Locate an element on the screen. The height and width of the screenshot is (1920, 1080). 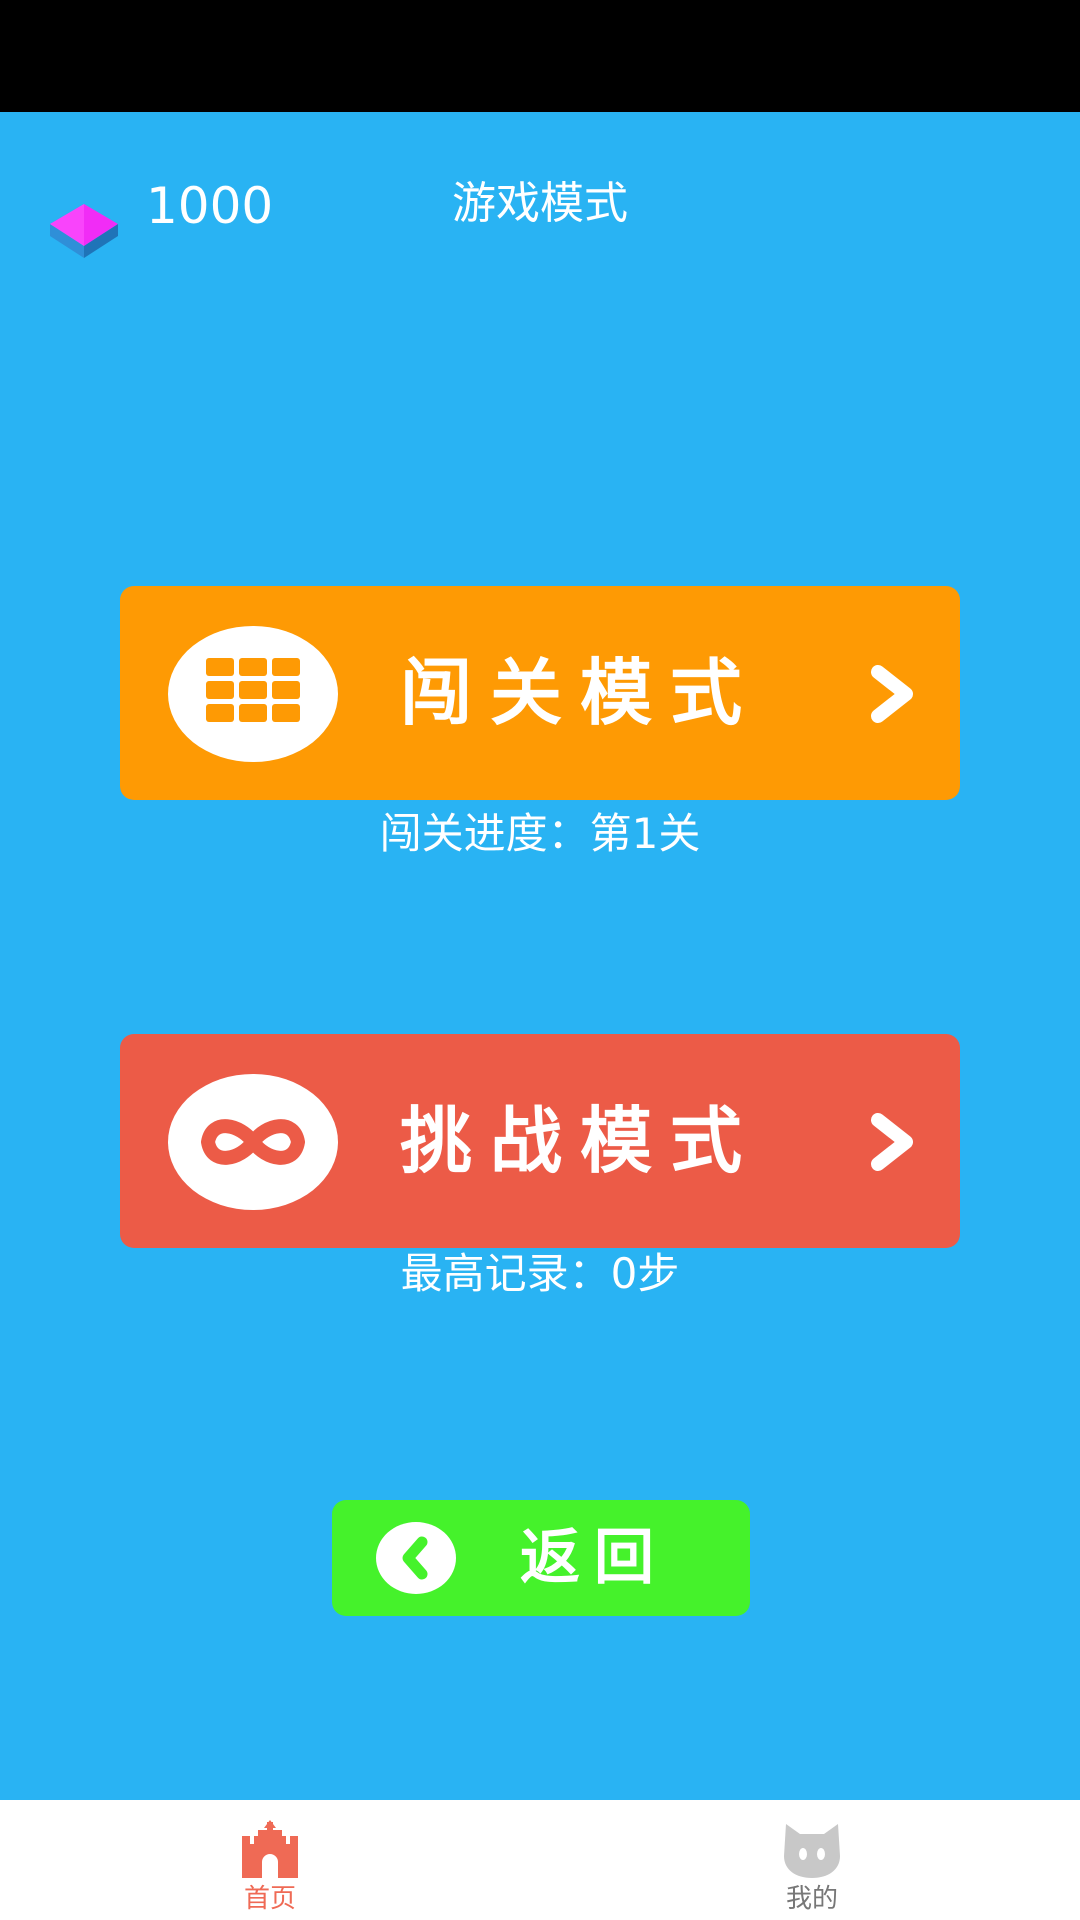
status-bar is located at coordinates (540, 56).